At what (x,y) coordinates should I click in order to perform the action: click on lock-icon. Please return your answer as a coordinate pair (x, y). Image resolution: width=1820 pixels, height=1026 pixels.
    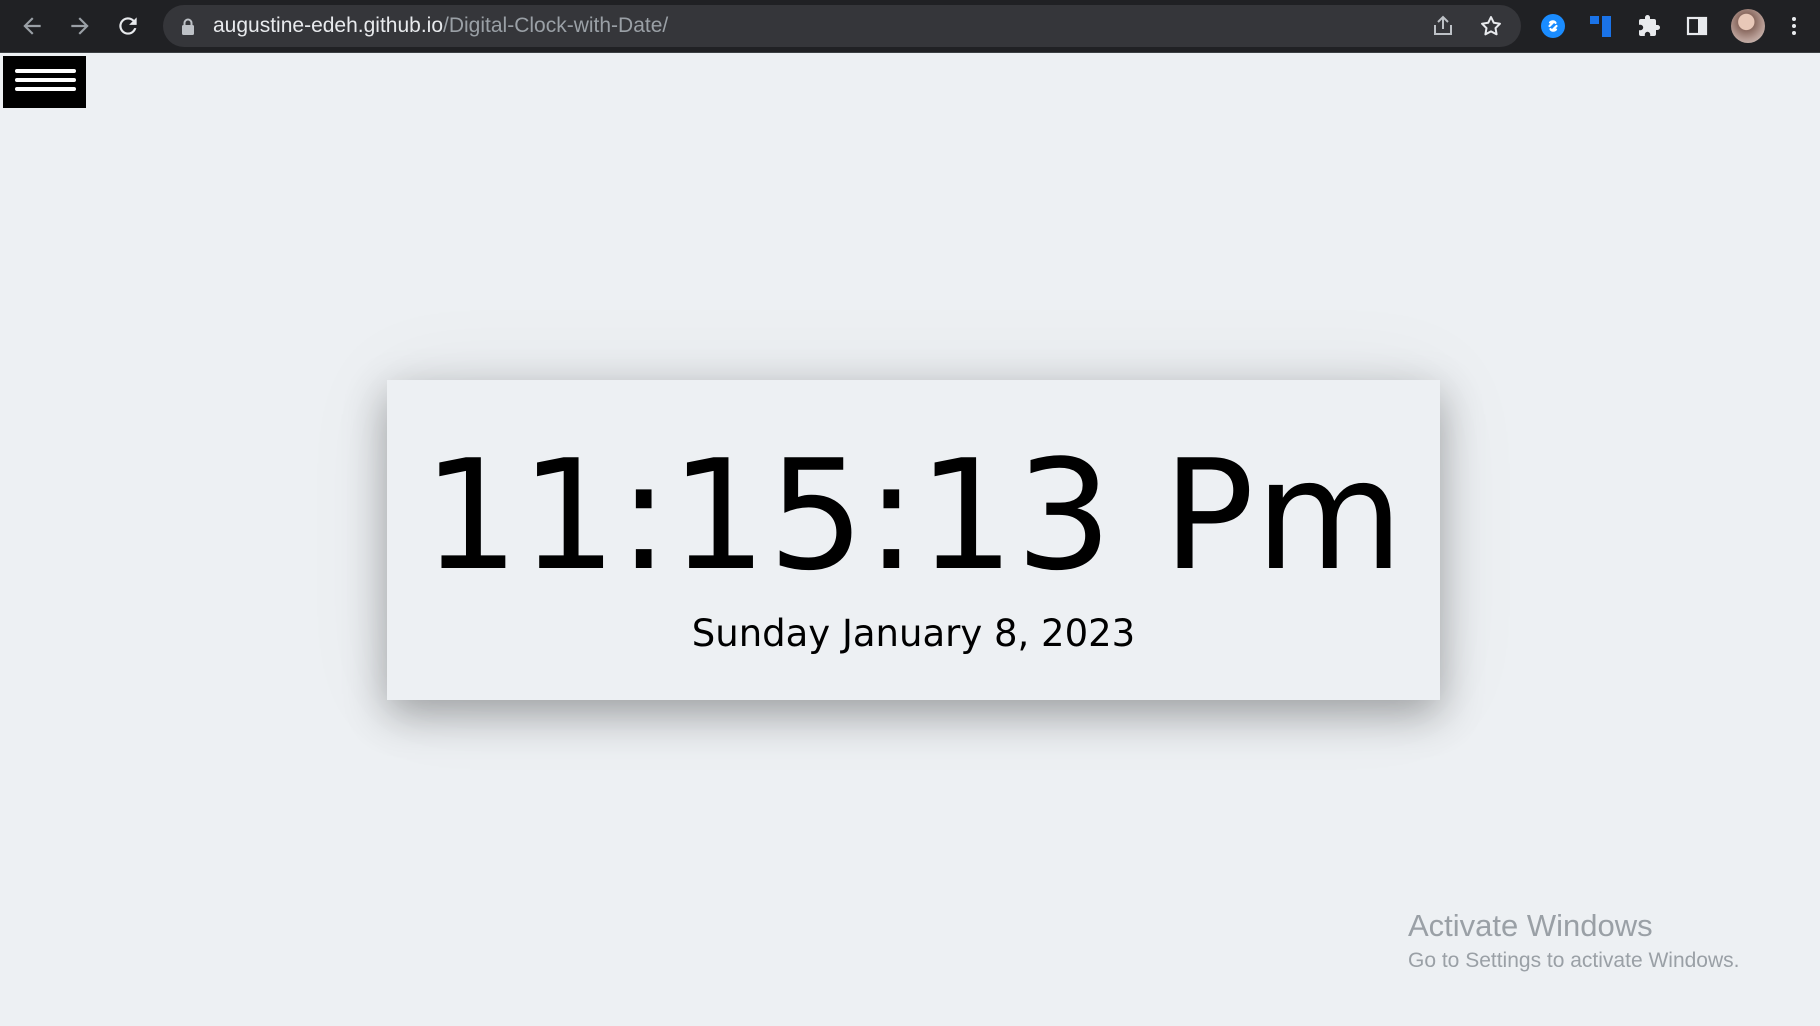
    Looking at the image, I should click on (188, 26).